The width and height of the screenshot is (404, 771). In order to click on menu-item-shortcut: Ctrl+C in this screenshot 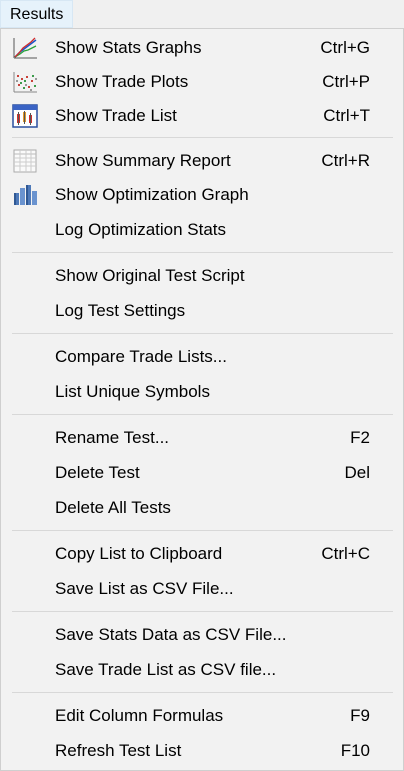, I will do `click(345, 553)`.